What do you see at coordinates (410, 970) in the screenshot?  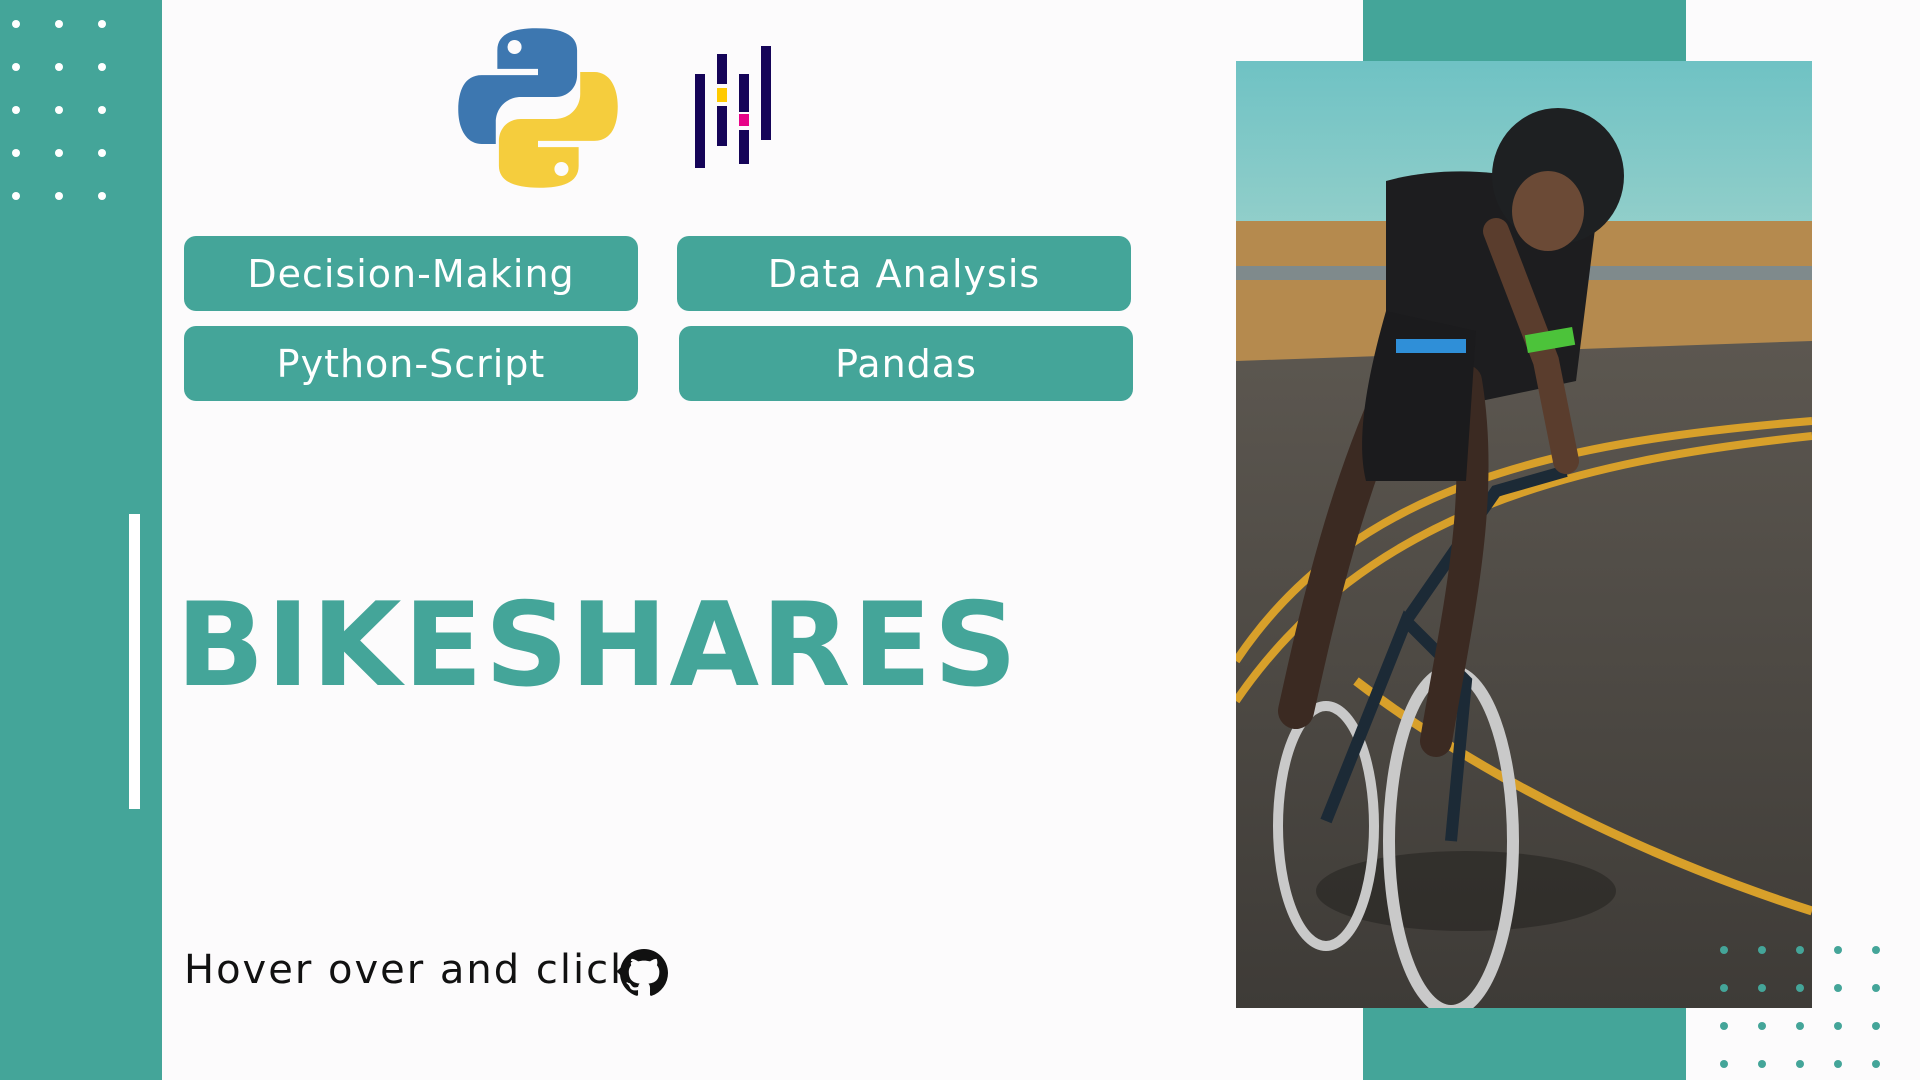 I see `cta-text: Hover over and click` at bounding box center [410, 970].